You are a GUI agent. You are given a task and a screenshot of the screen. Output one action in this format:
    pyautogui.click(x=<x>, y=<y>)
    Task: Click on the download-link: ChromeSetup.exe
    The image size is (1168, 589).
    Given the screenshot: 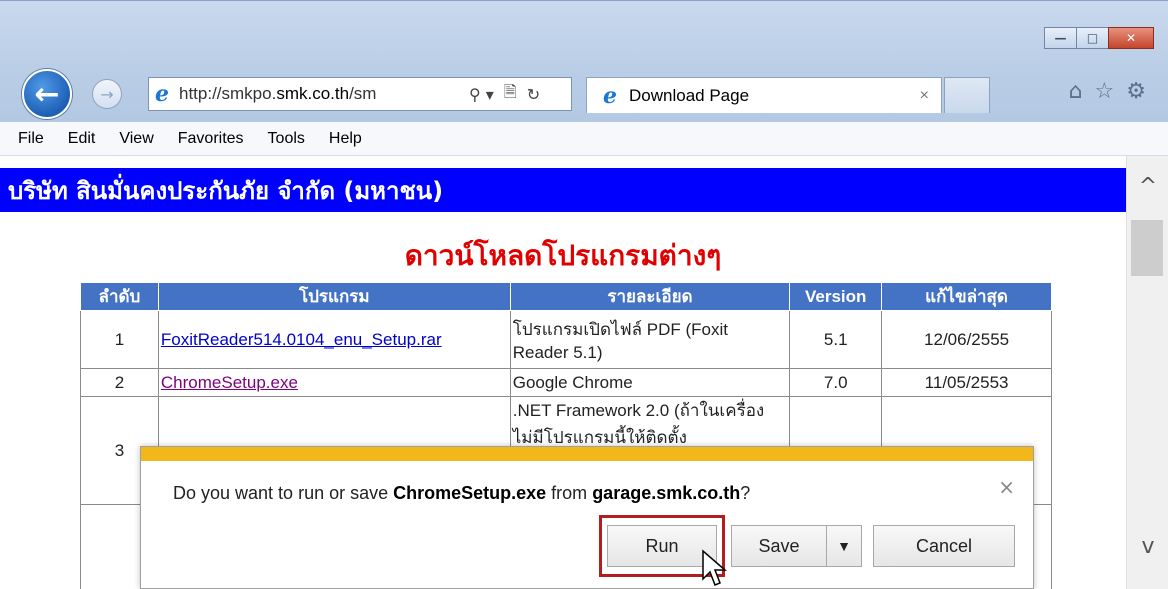 What is the action you would take?
    pyautogui.click(x=229, y=382)
    